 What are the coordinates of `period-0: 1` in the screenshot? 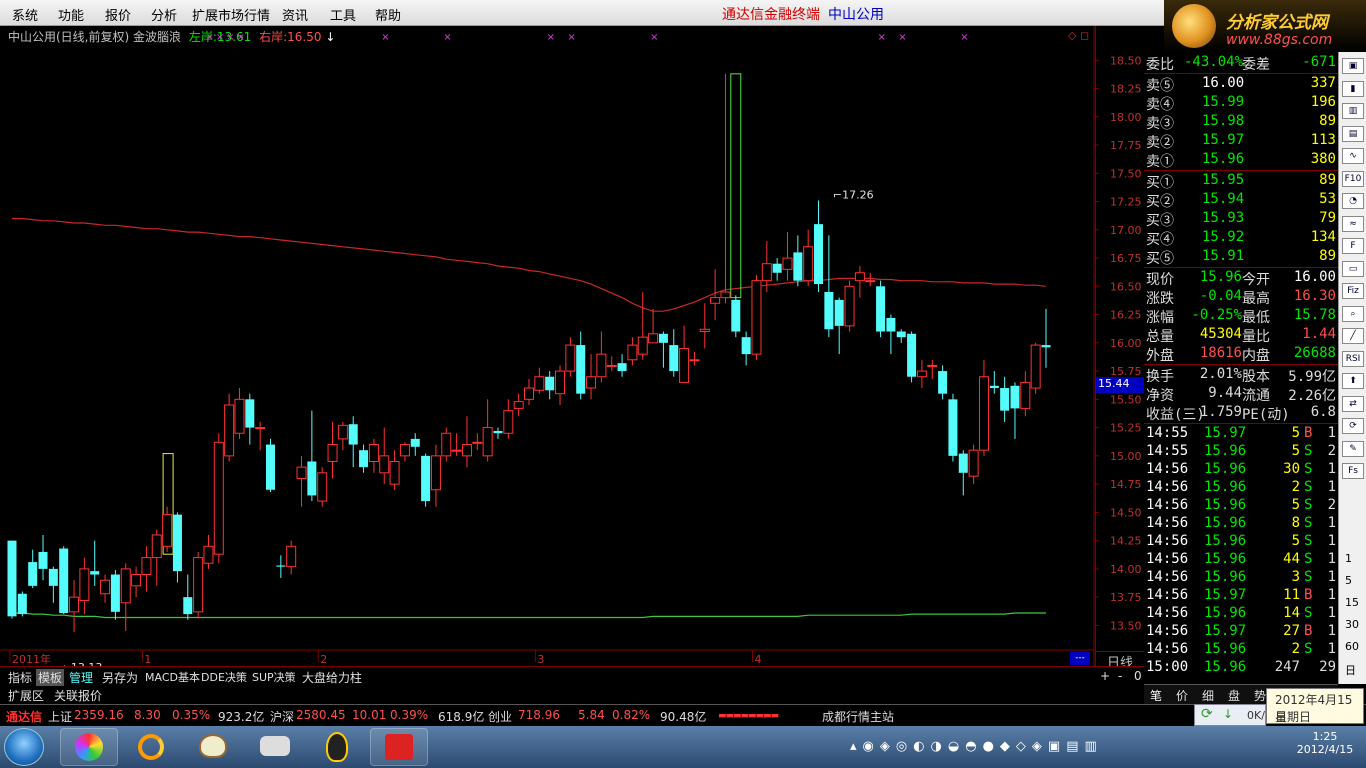 It's located at (1348, 558).